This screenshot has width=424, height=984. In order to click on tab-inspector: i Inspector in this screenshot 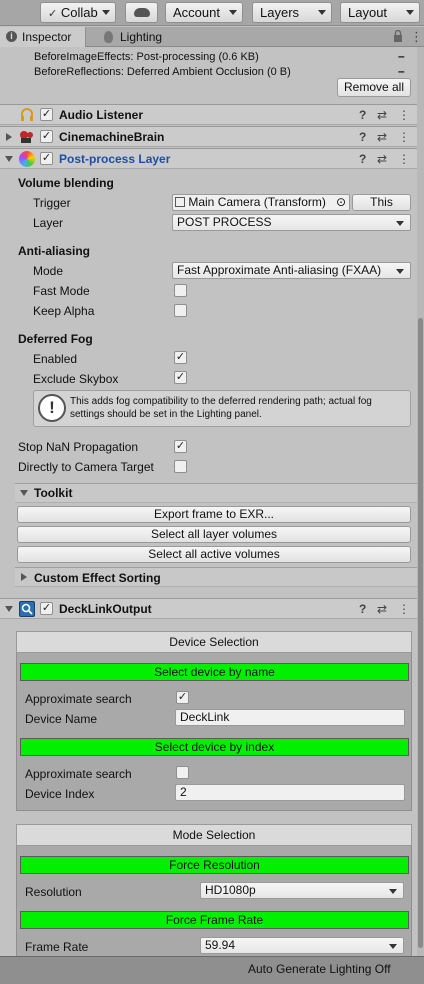, I will do `click(43, 37)`.